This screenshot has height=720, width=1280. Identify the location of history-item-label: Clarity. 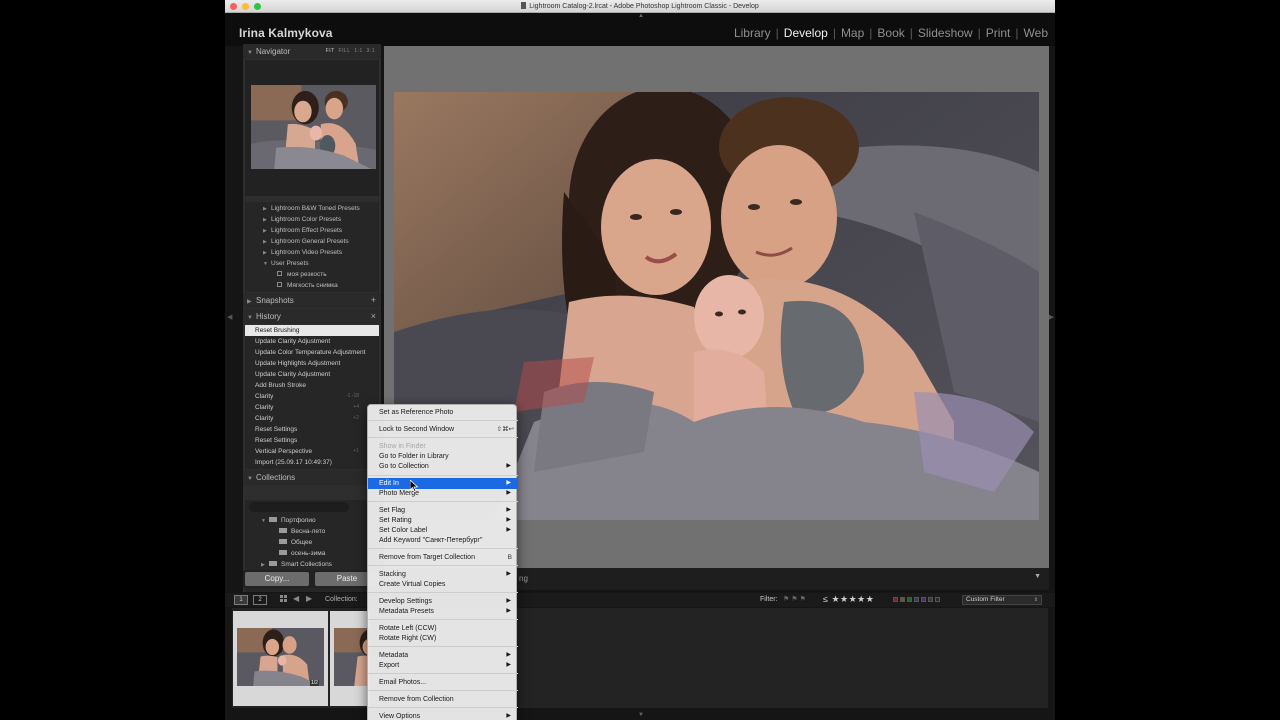
(264, 396).